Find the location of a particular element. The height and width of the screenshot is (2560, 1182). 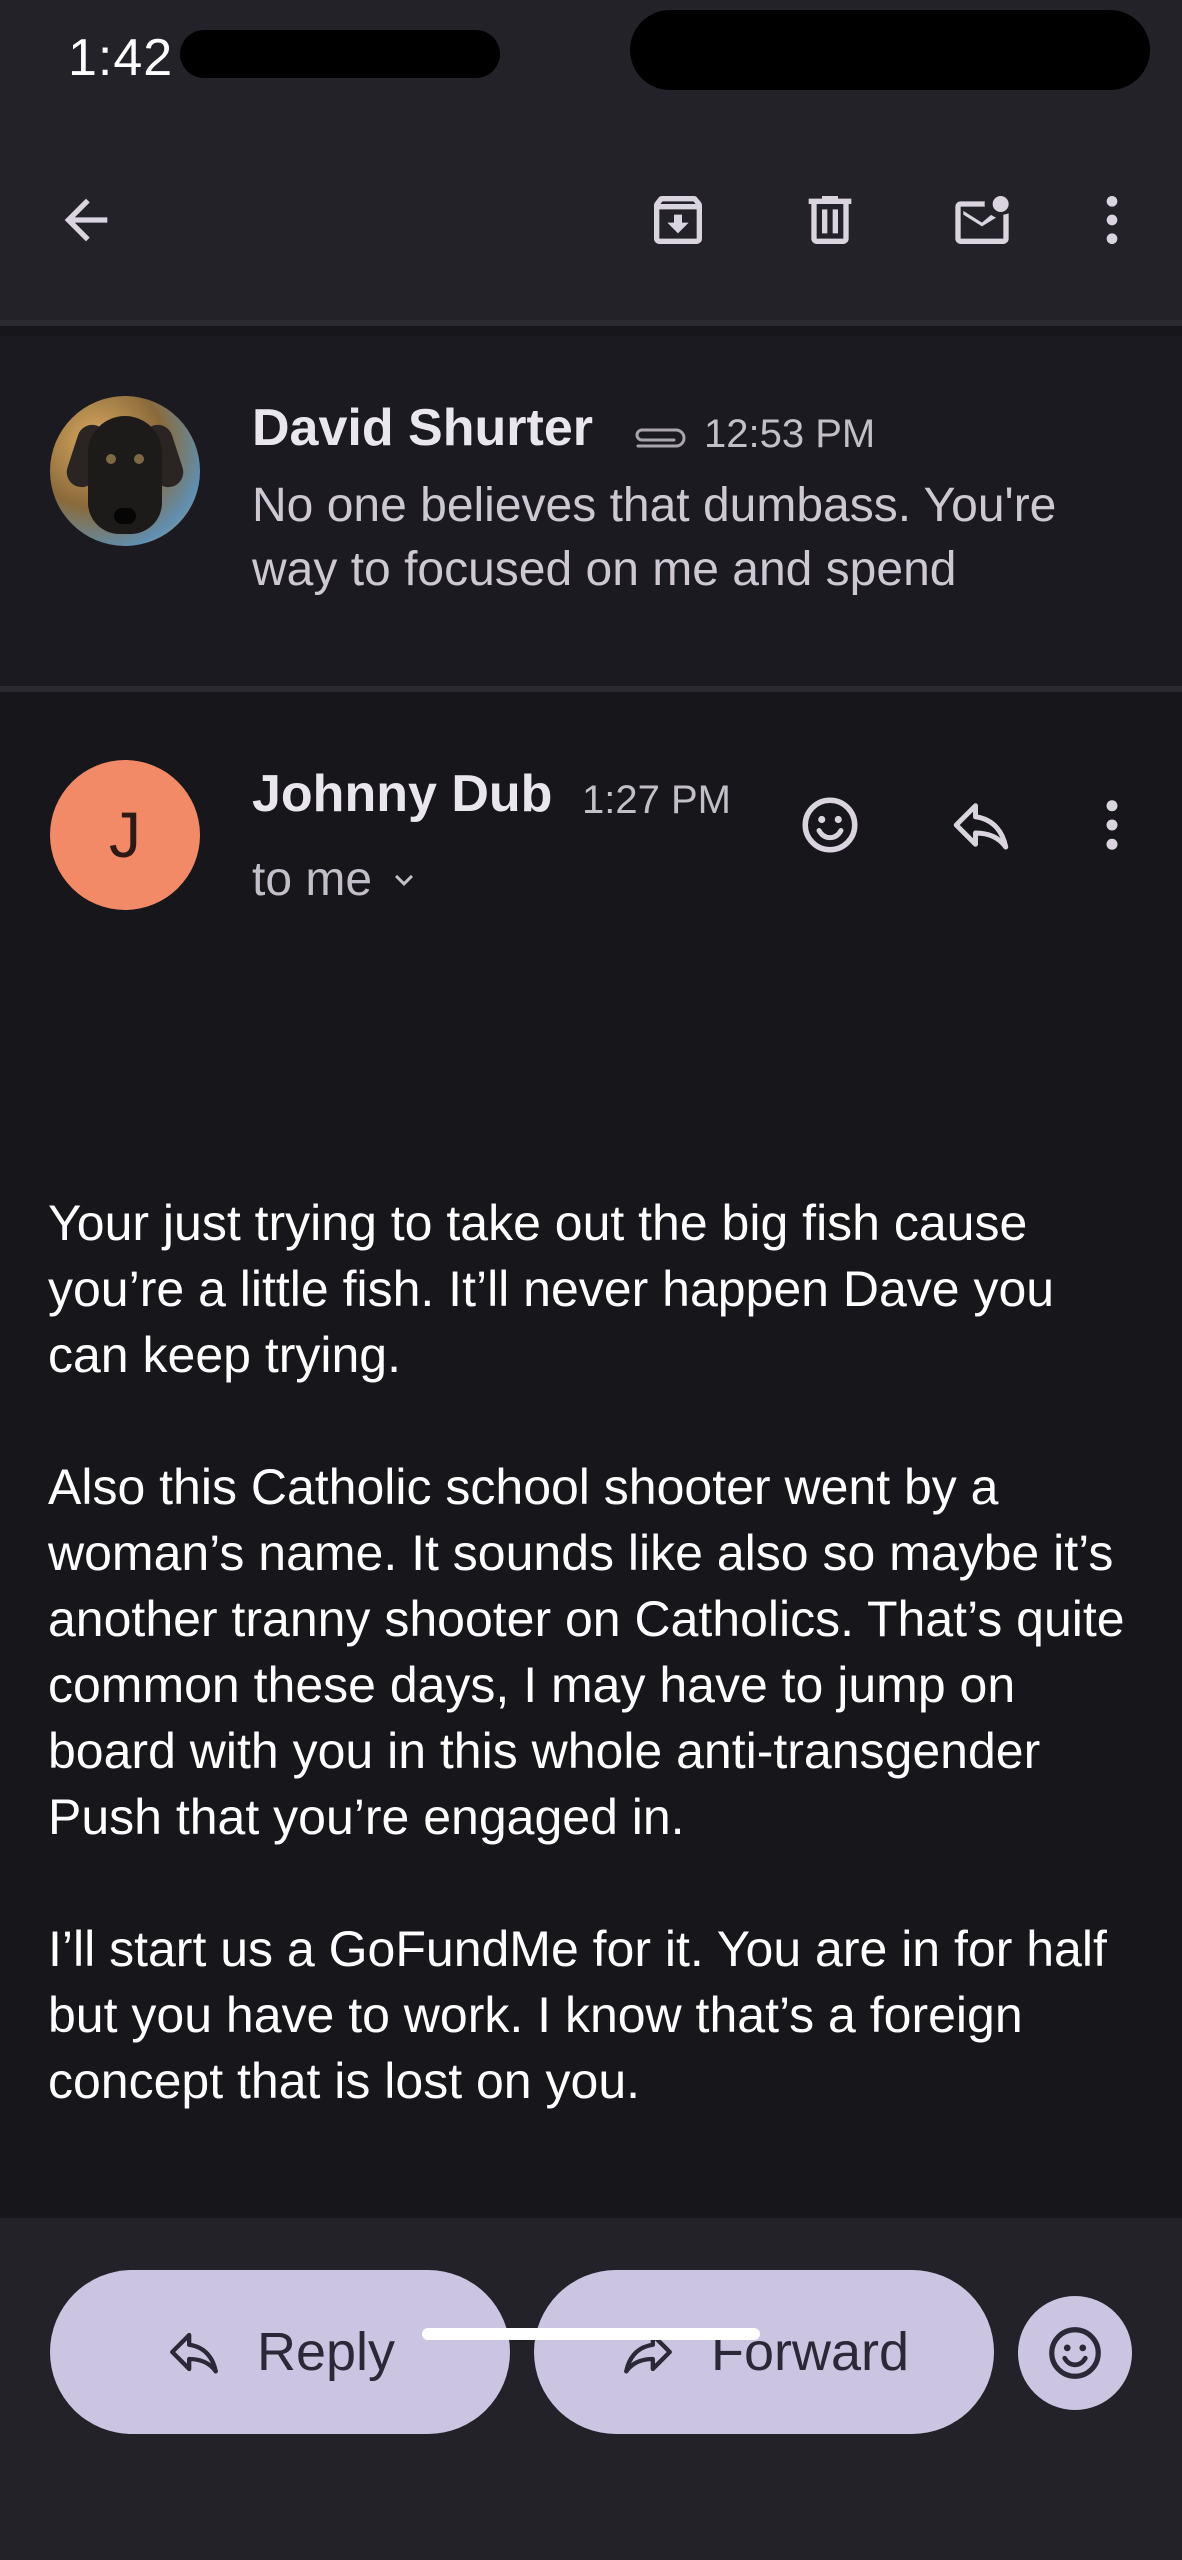

reply-button: Reply is located at coordinates (280, 2352).